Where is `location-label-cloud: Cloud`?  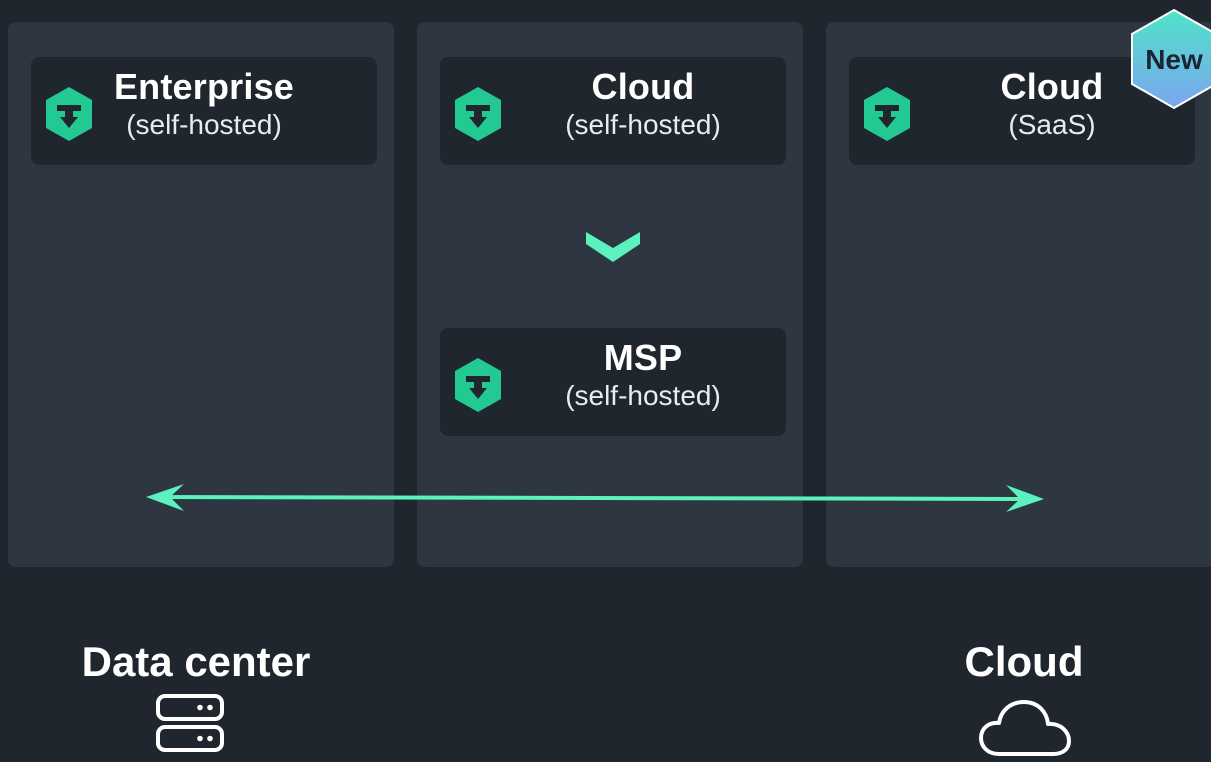 location-label-cloud: Cloud is located at coordinates (1024, 661).